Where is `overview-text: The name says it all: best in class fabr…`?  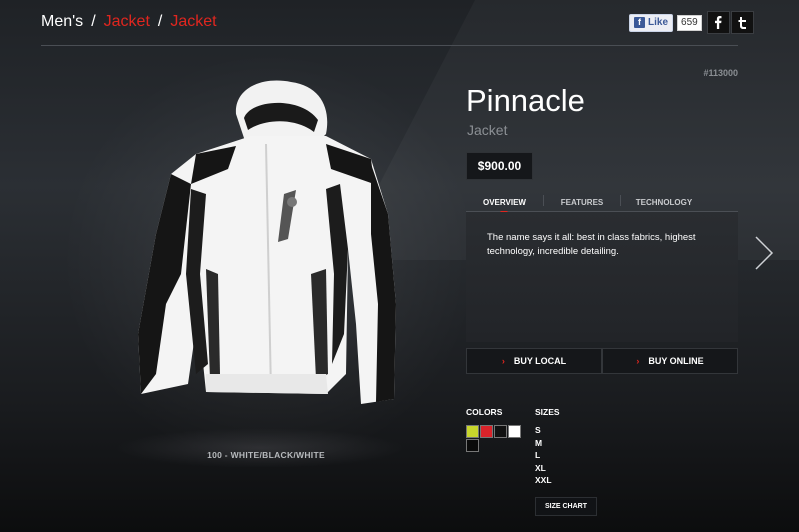 overview-text: The name says it all: best in class fabr… is located at coordinates (591, 244).